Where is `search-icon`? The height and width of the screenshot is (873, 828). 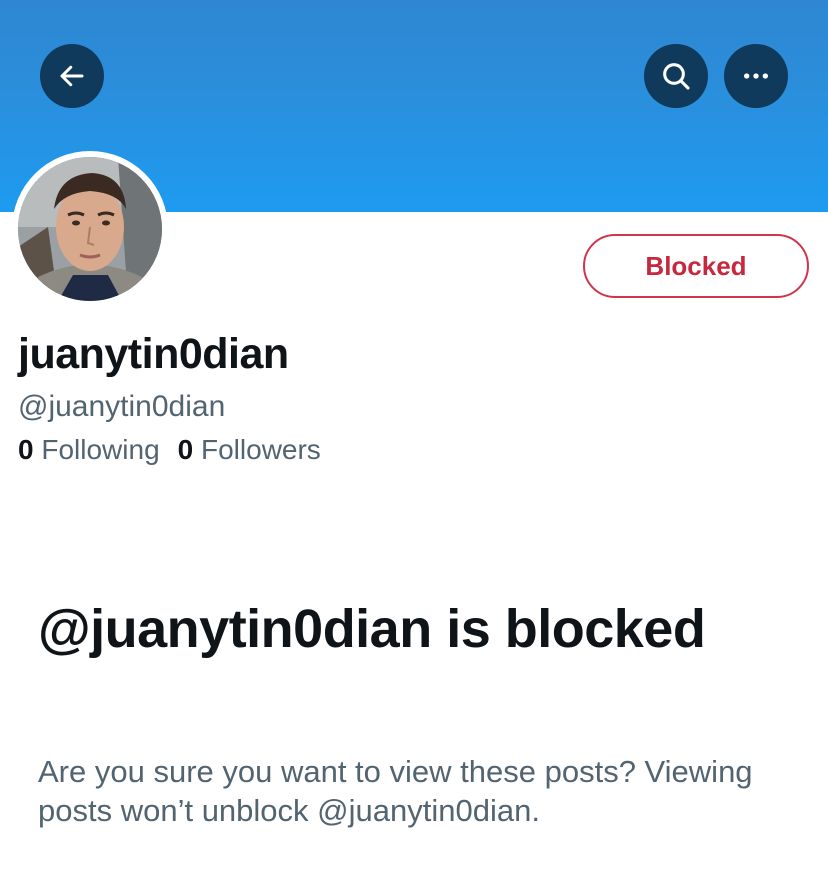
search-icon is located at coordinates (676, 76).